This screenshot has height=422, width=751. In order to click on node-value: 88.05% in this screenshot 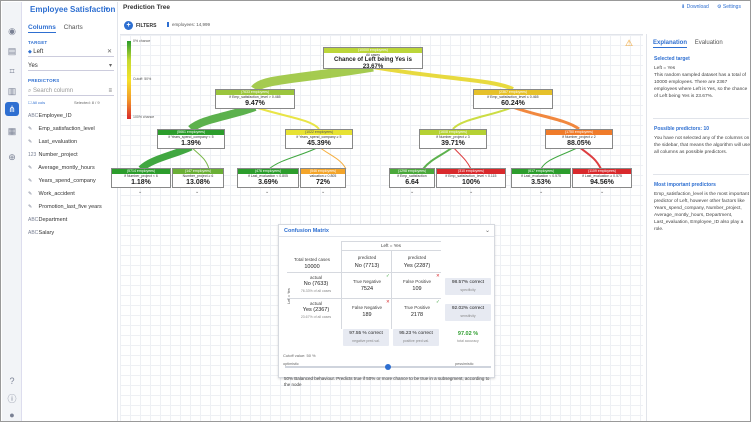, I will do `click(579, 143)`.